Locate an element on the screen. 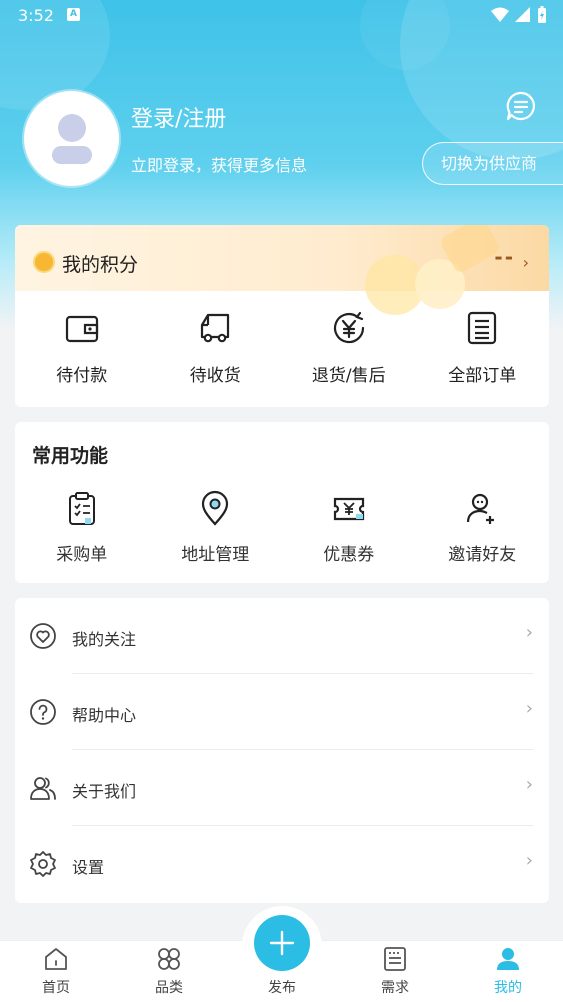 This screenshot has width=563, height=1002. plus-icon is located at coordinates (282, 943).